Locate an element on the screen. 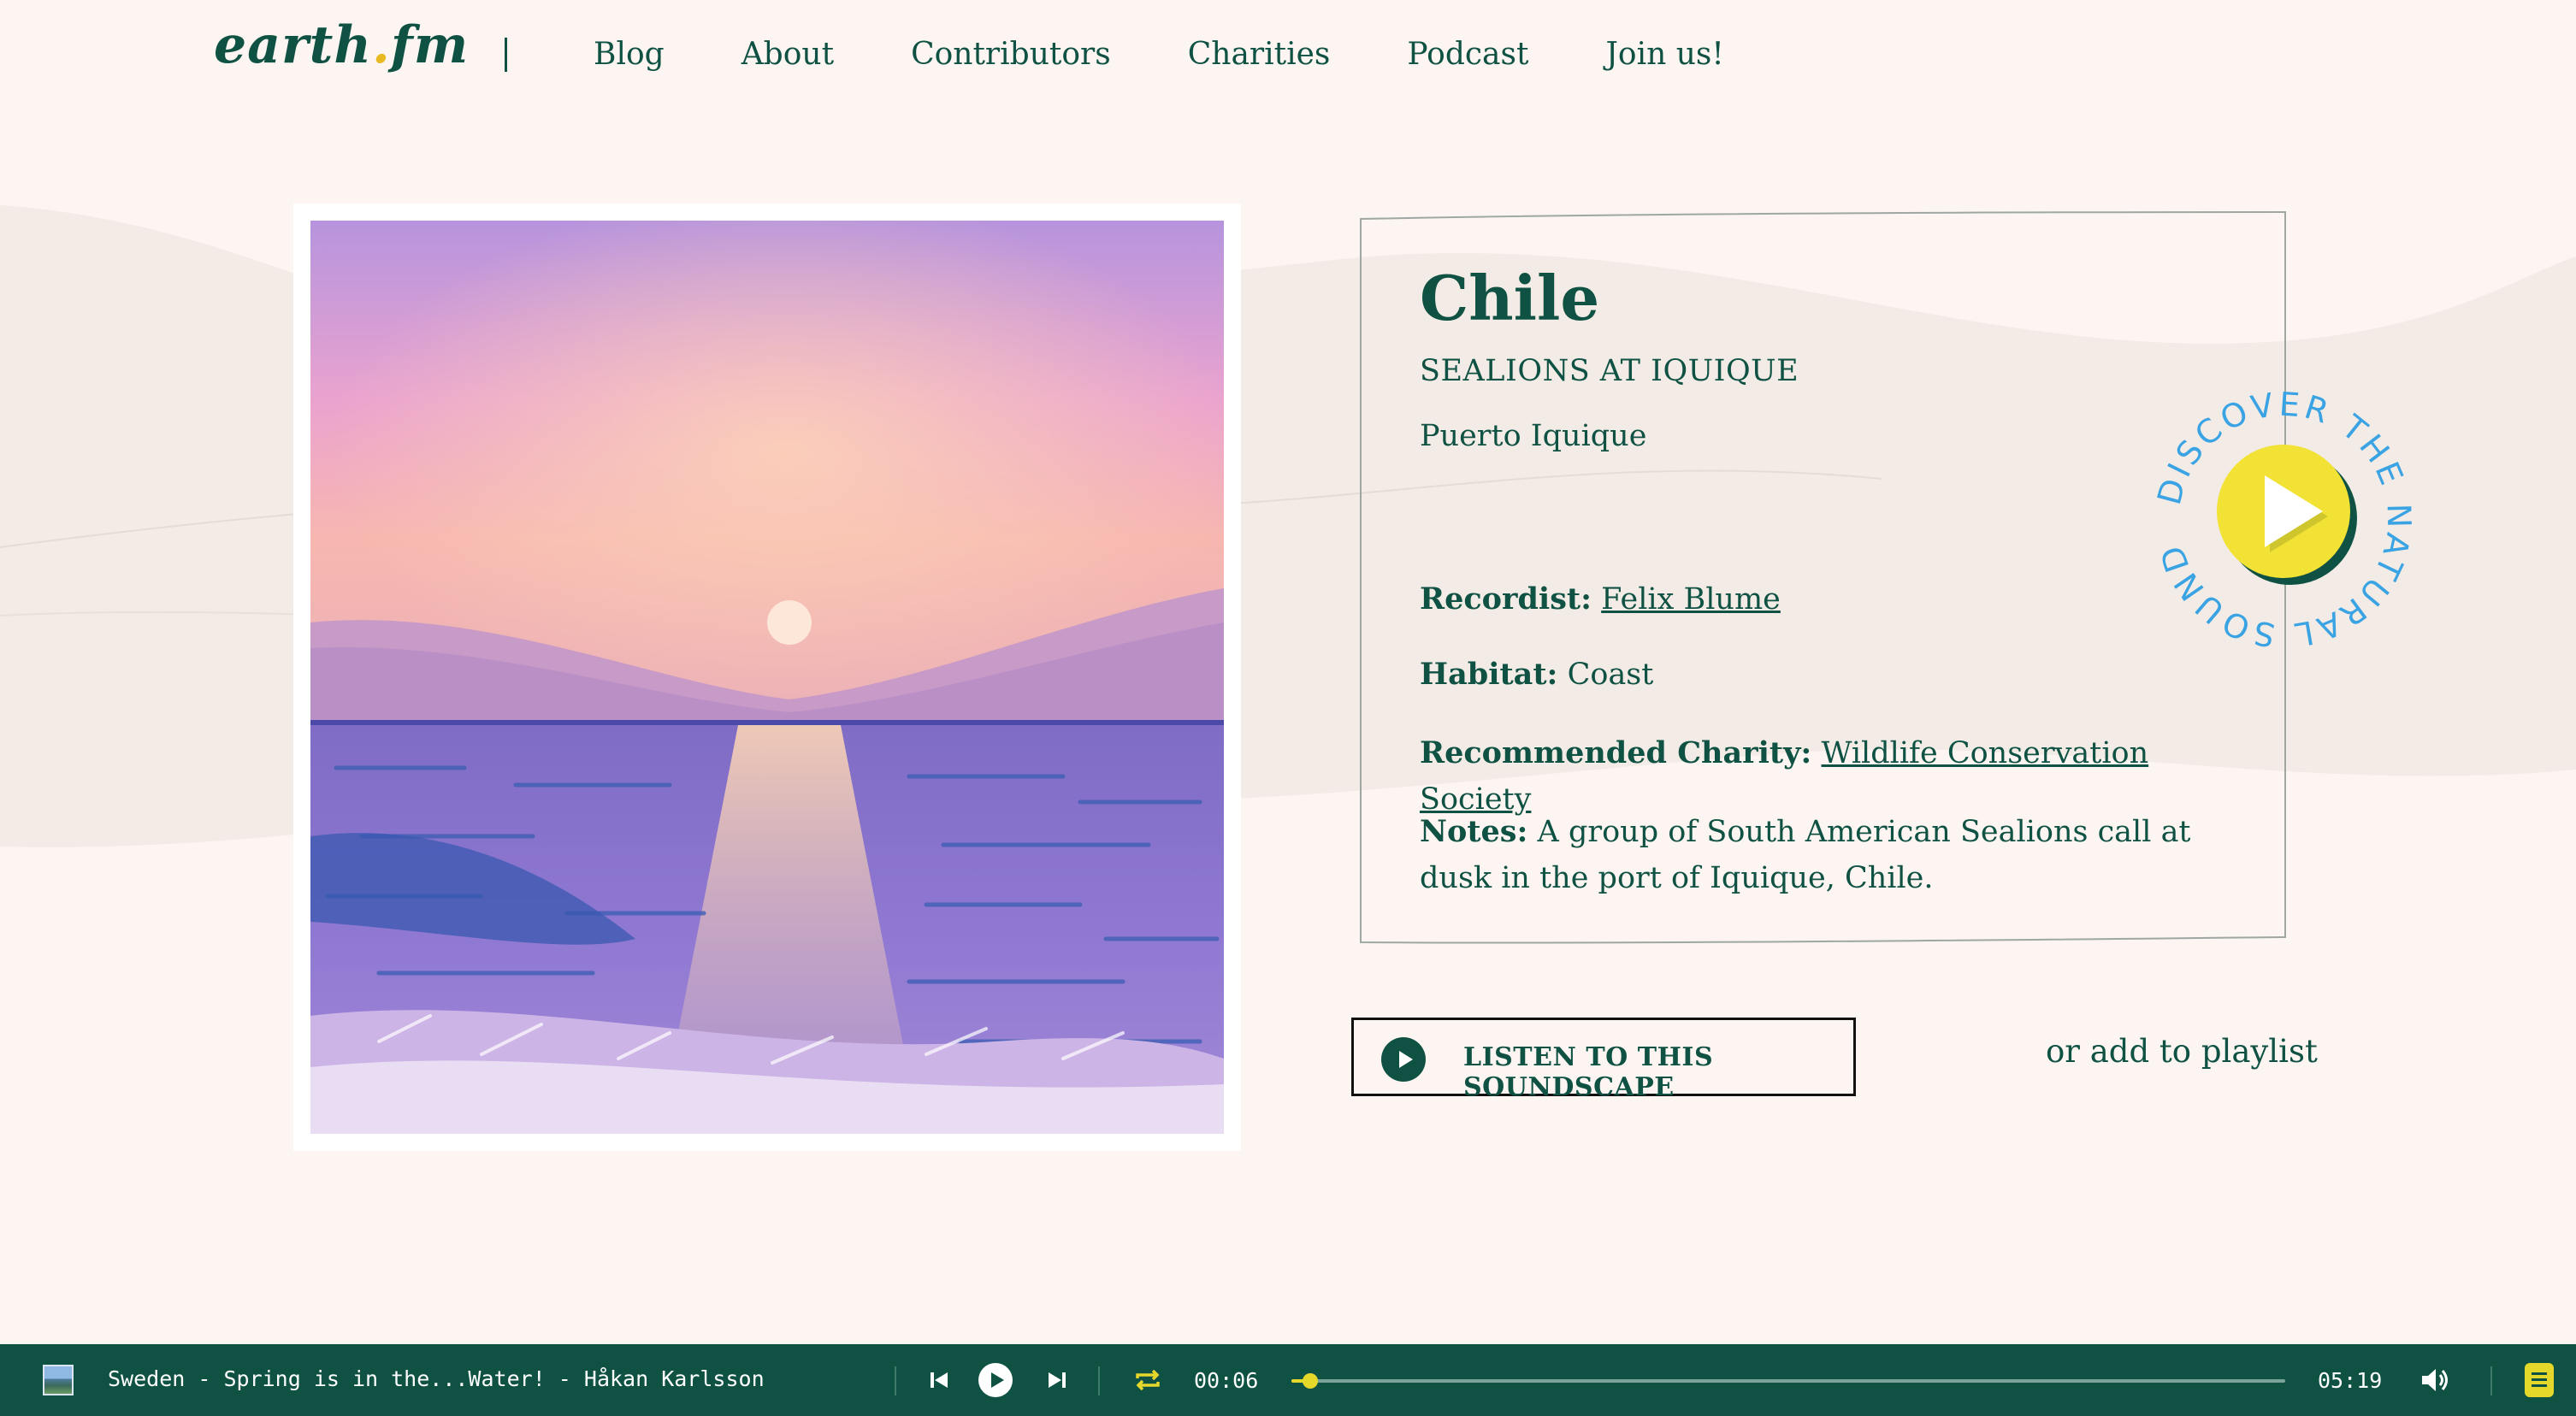 This screenshot has height=1416, width=2576. recordist-link: Felix Blume is located at coordinates (1691, 599).